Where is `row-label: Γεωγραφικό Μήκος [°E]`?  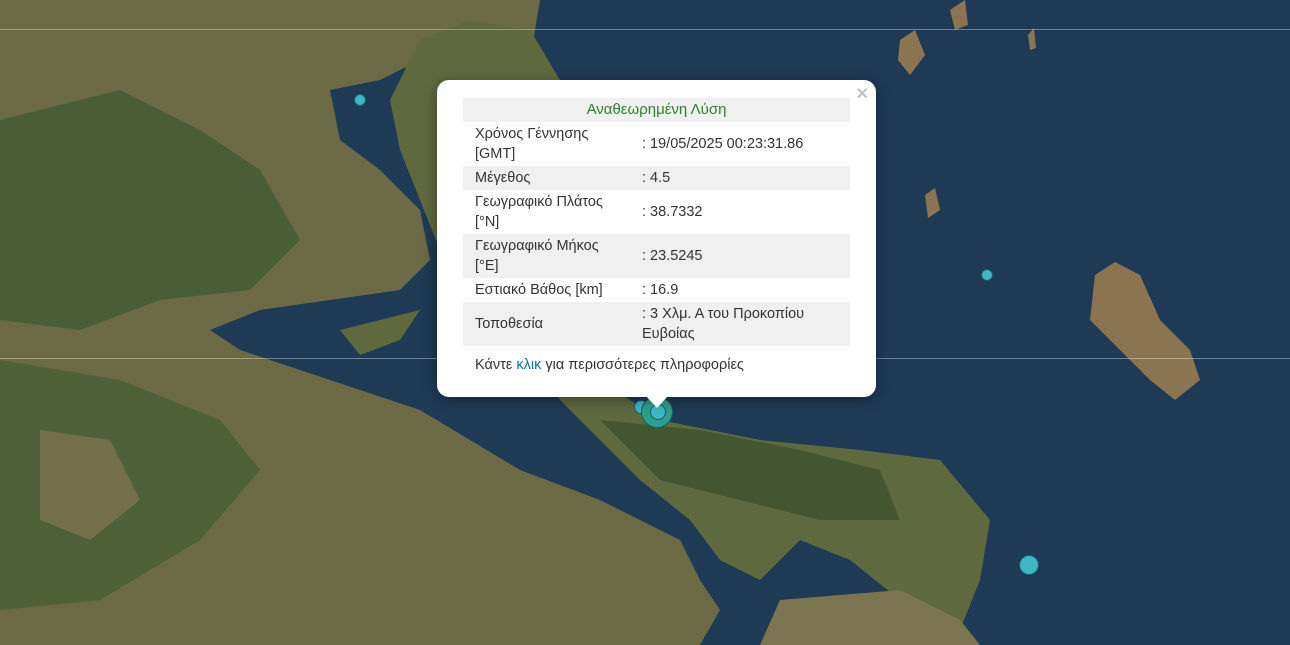 row-label: Γεωγραφικό Μήκος [°E] is located at coordinates (546, 256).